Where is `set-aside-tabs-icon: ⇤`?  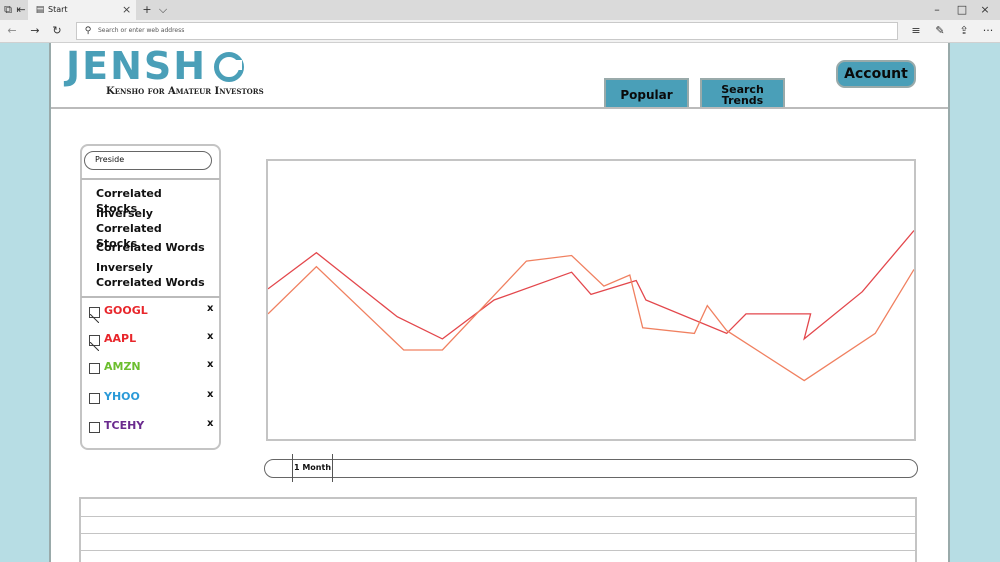
set-aside-tabs-icon: ⇤ is located at coordinates (21, 10).